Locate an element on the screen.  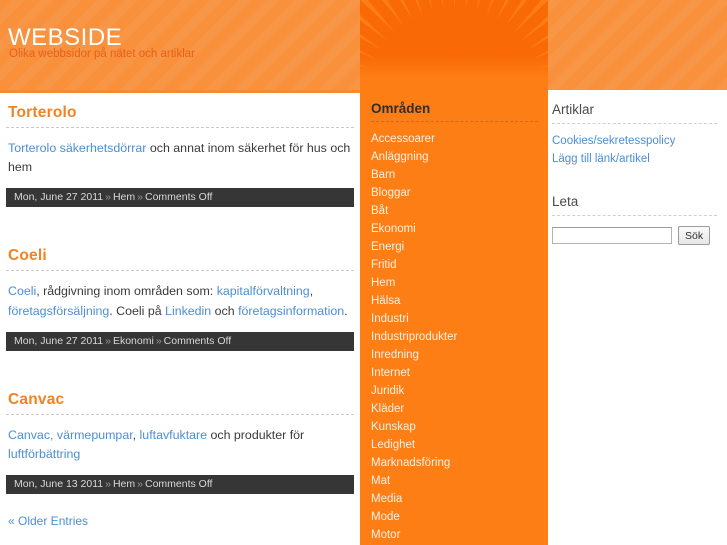
post-body-link: kapitalförvaltning is located at coordinates (263, 291).